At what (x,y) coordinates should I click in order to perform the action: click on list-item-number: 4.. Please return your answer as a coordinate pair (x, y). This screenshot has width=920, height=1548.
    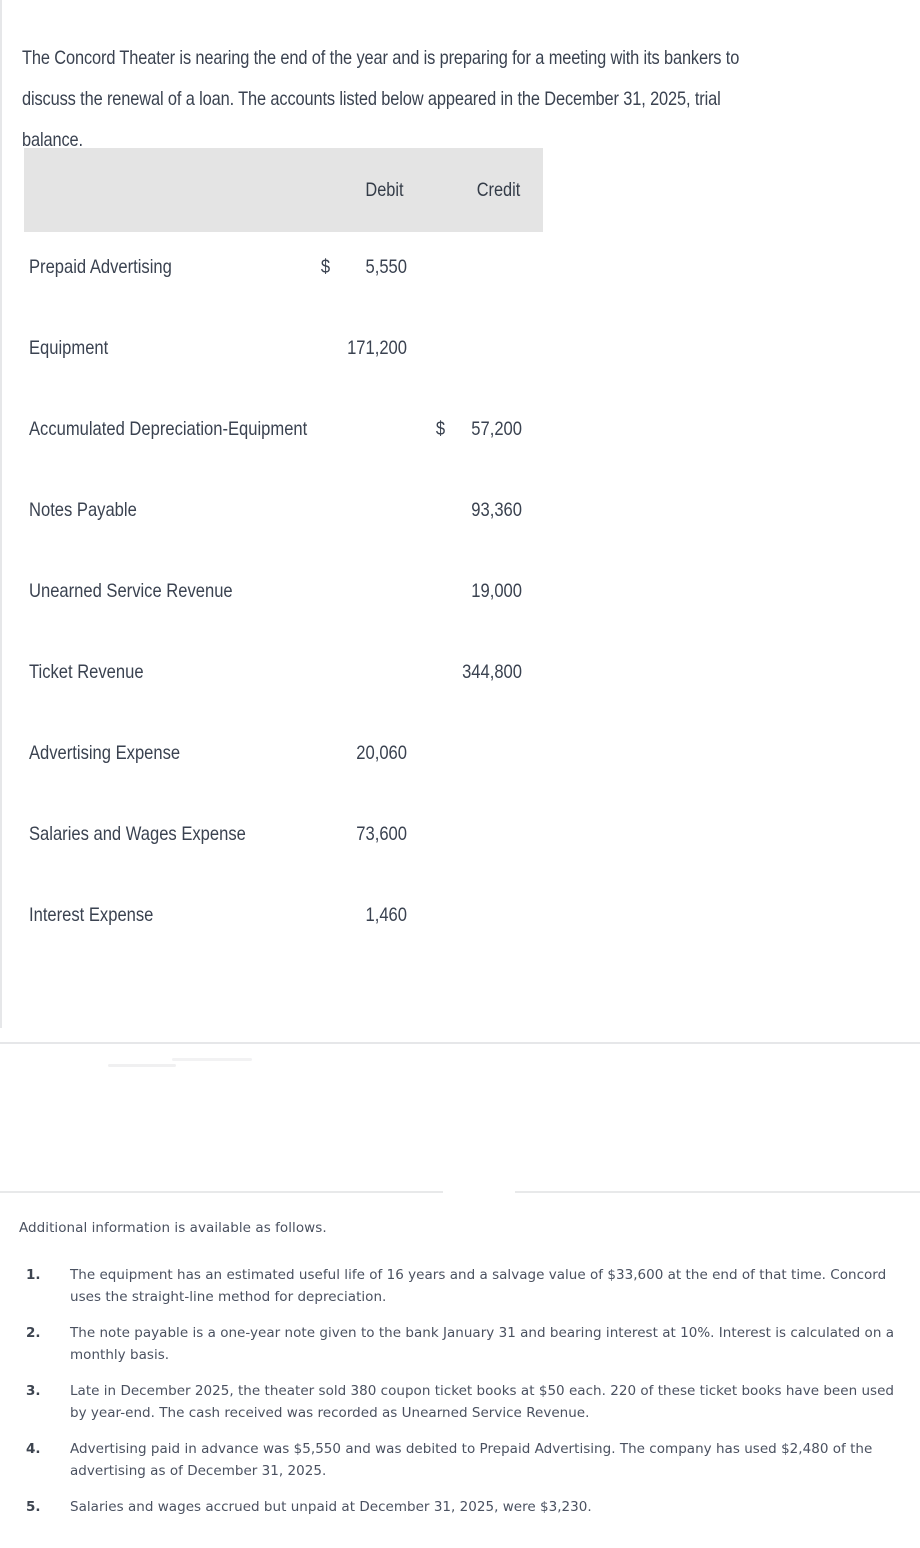
    Looking at the image, I should click on (33, 1449).